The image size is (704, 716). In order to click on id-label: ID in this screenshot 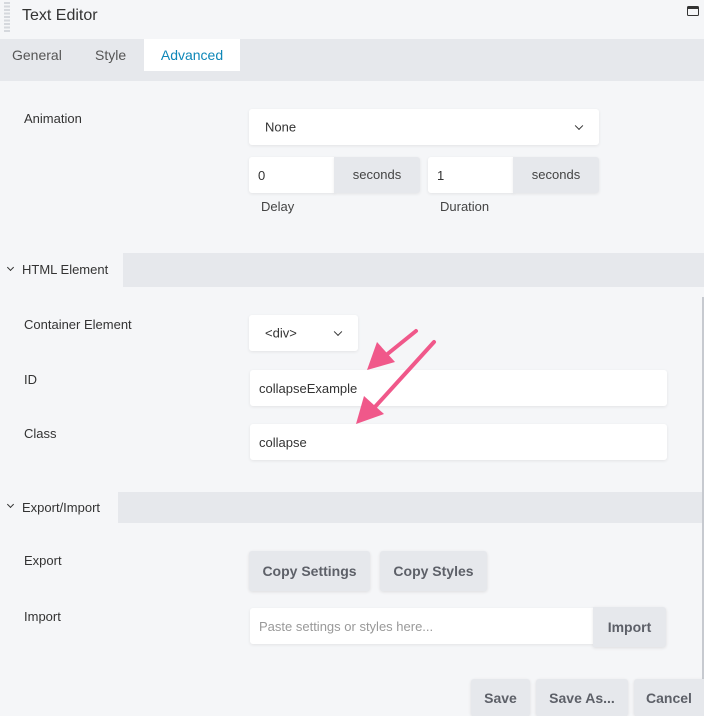, I will do `click(30, 379)`.